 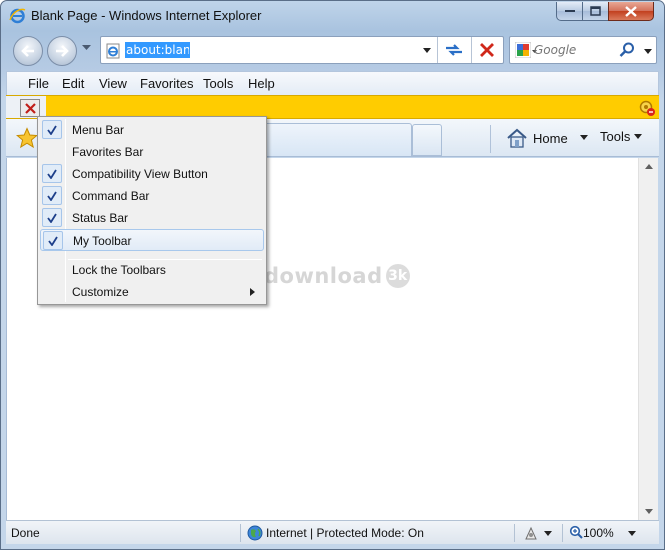 I want to click on menu-favorites: Favorites, so click(x=166, y=83).